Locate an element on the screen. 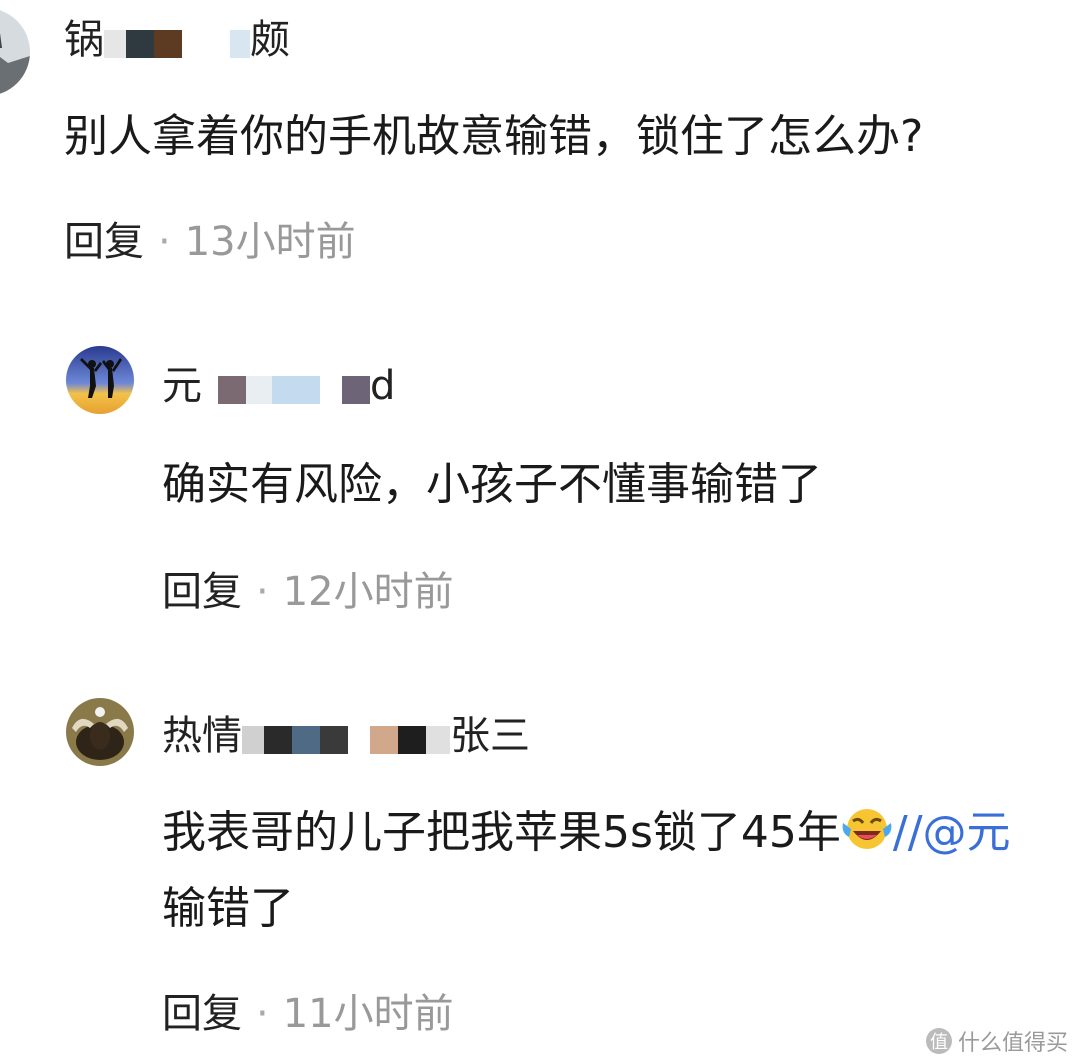 The image size is (1080, 1063). site-watermark: 值 什么值得买 is located at coordinates (996, 1041).